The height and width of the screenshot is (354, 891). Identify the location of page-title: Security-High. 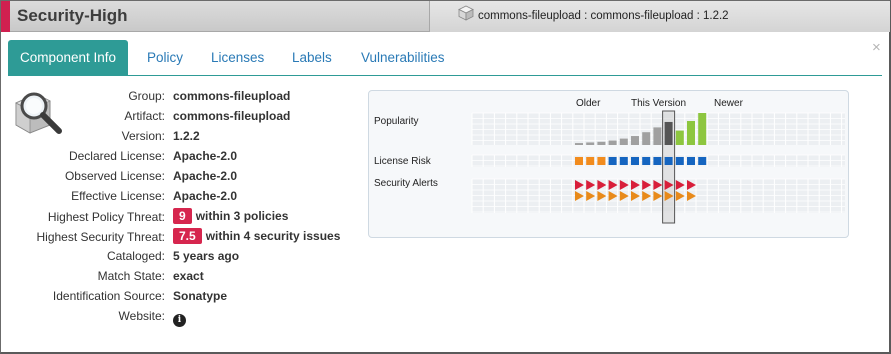
(72, 15).